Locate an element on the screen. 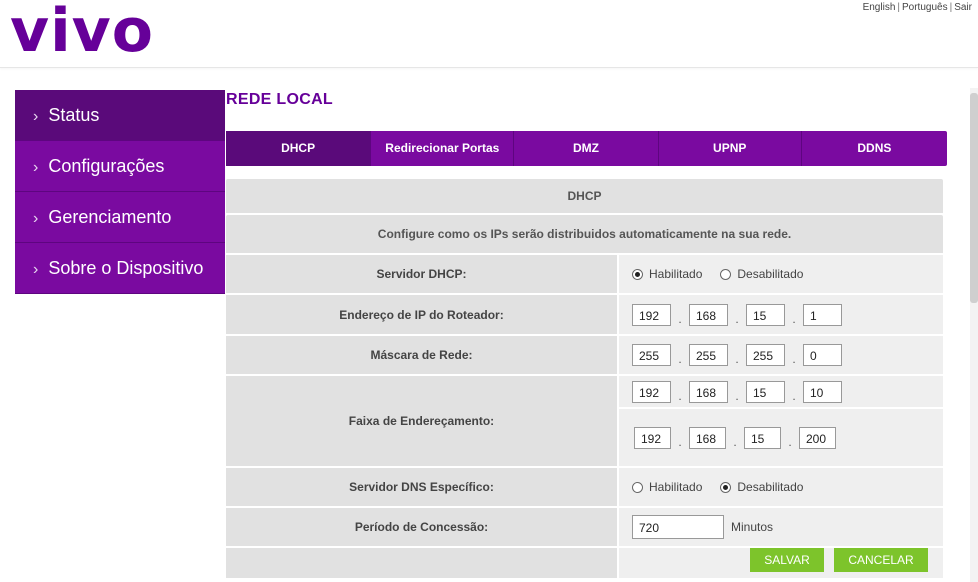 This screenshot has height=582, width=978. range-start-octet-3: 15 is located at coordinates (765, 391).